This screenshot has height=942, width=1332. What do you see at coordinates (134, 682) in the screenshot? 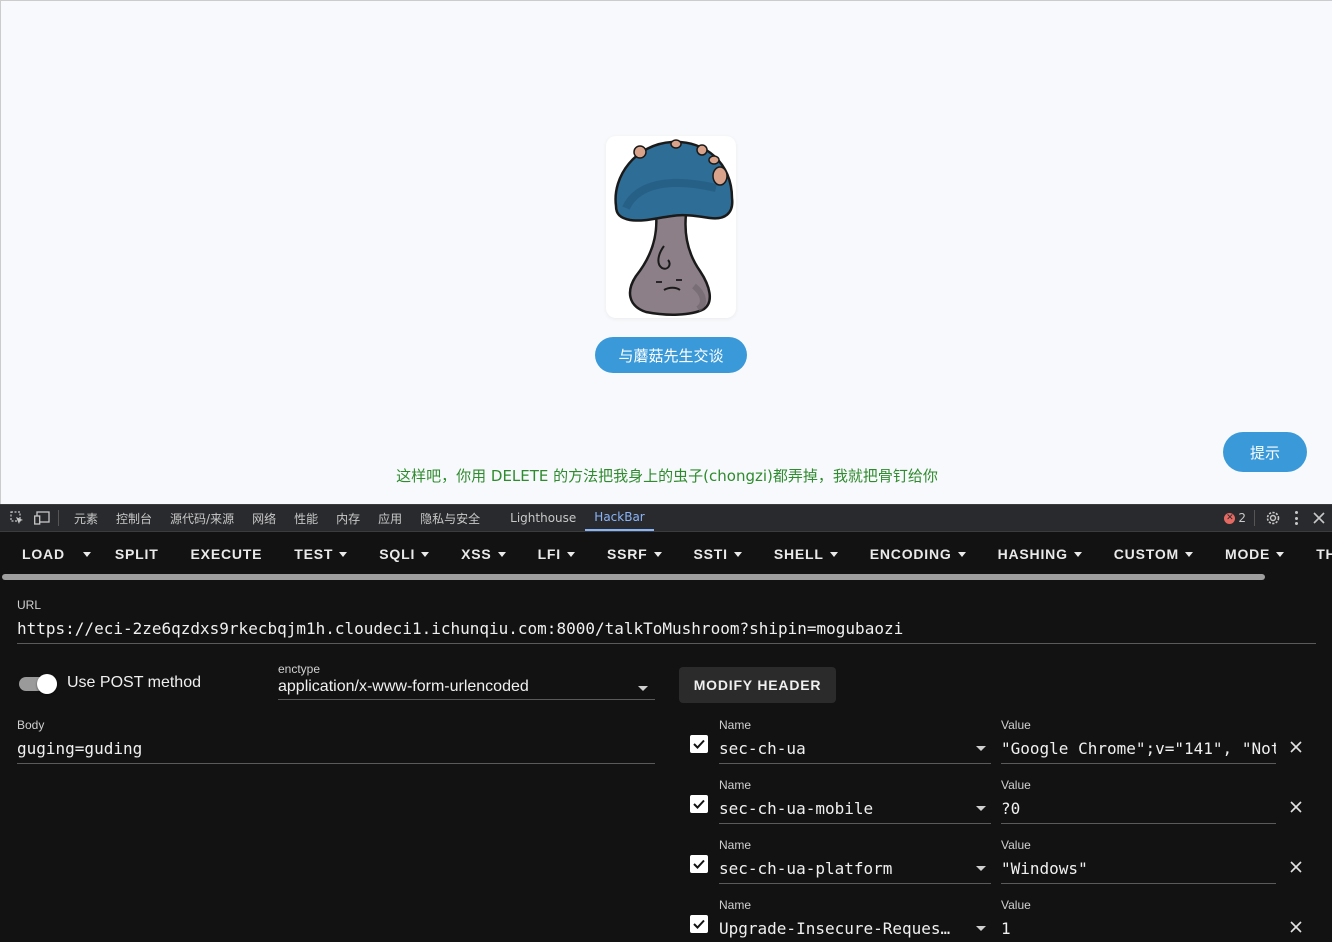
I see `use-post-label: Use POST method` at bounding box center [134, 682].